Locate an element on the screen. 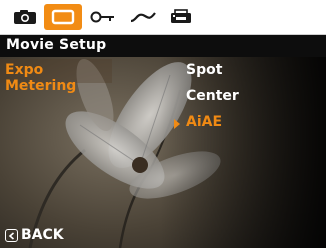  key-icon is located at coordinates (102, 17).